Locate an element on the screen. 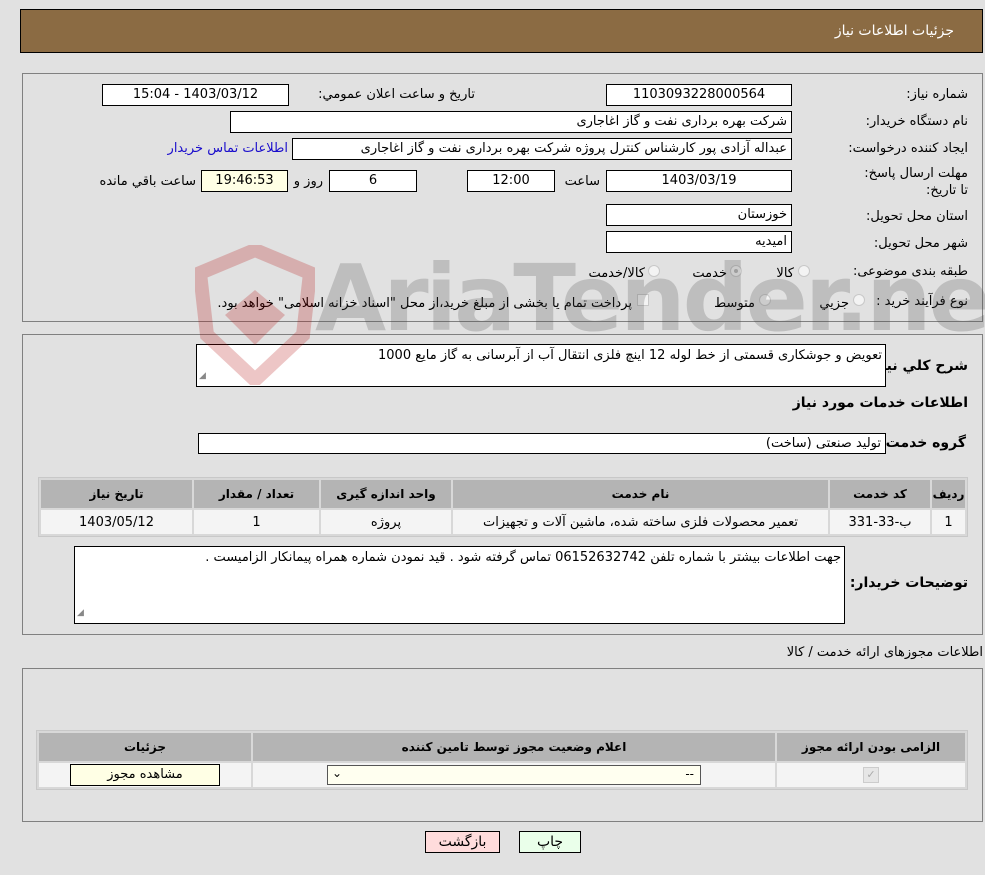 This screenshot has width=985, height=875. col-row-number: ردیف is located at coordinates (948, 494).